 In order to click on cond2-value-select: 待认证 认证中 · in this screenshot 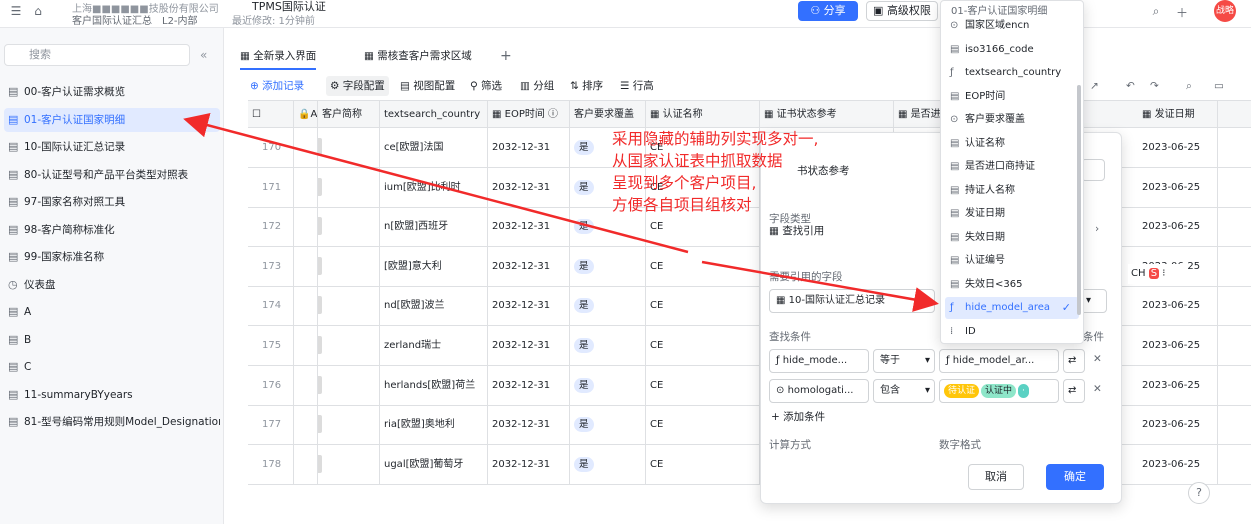, I will do `click(999, 391)`.